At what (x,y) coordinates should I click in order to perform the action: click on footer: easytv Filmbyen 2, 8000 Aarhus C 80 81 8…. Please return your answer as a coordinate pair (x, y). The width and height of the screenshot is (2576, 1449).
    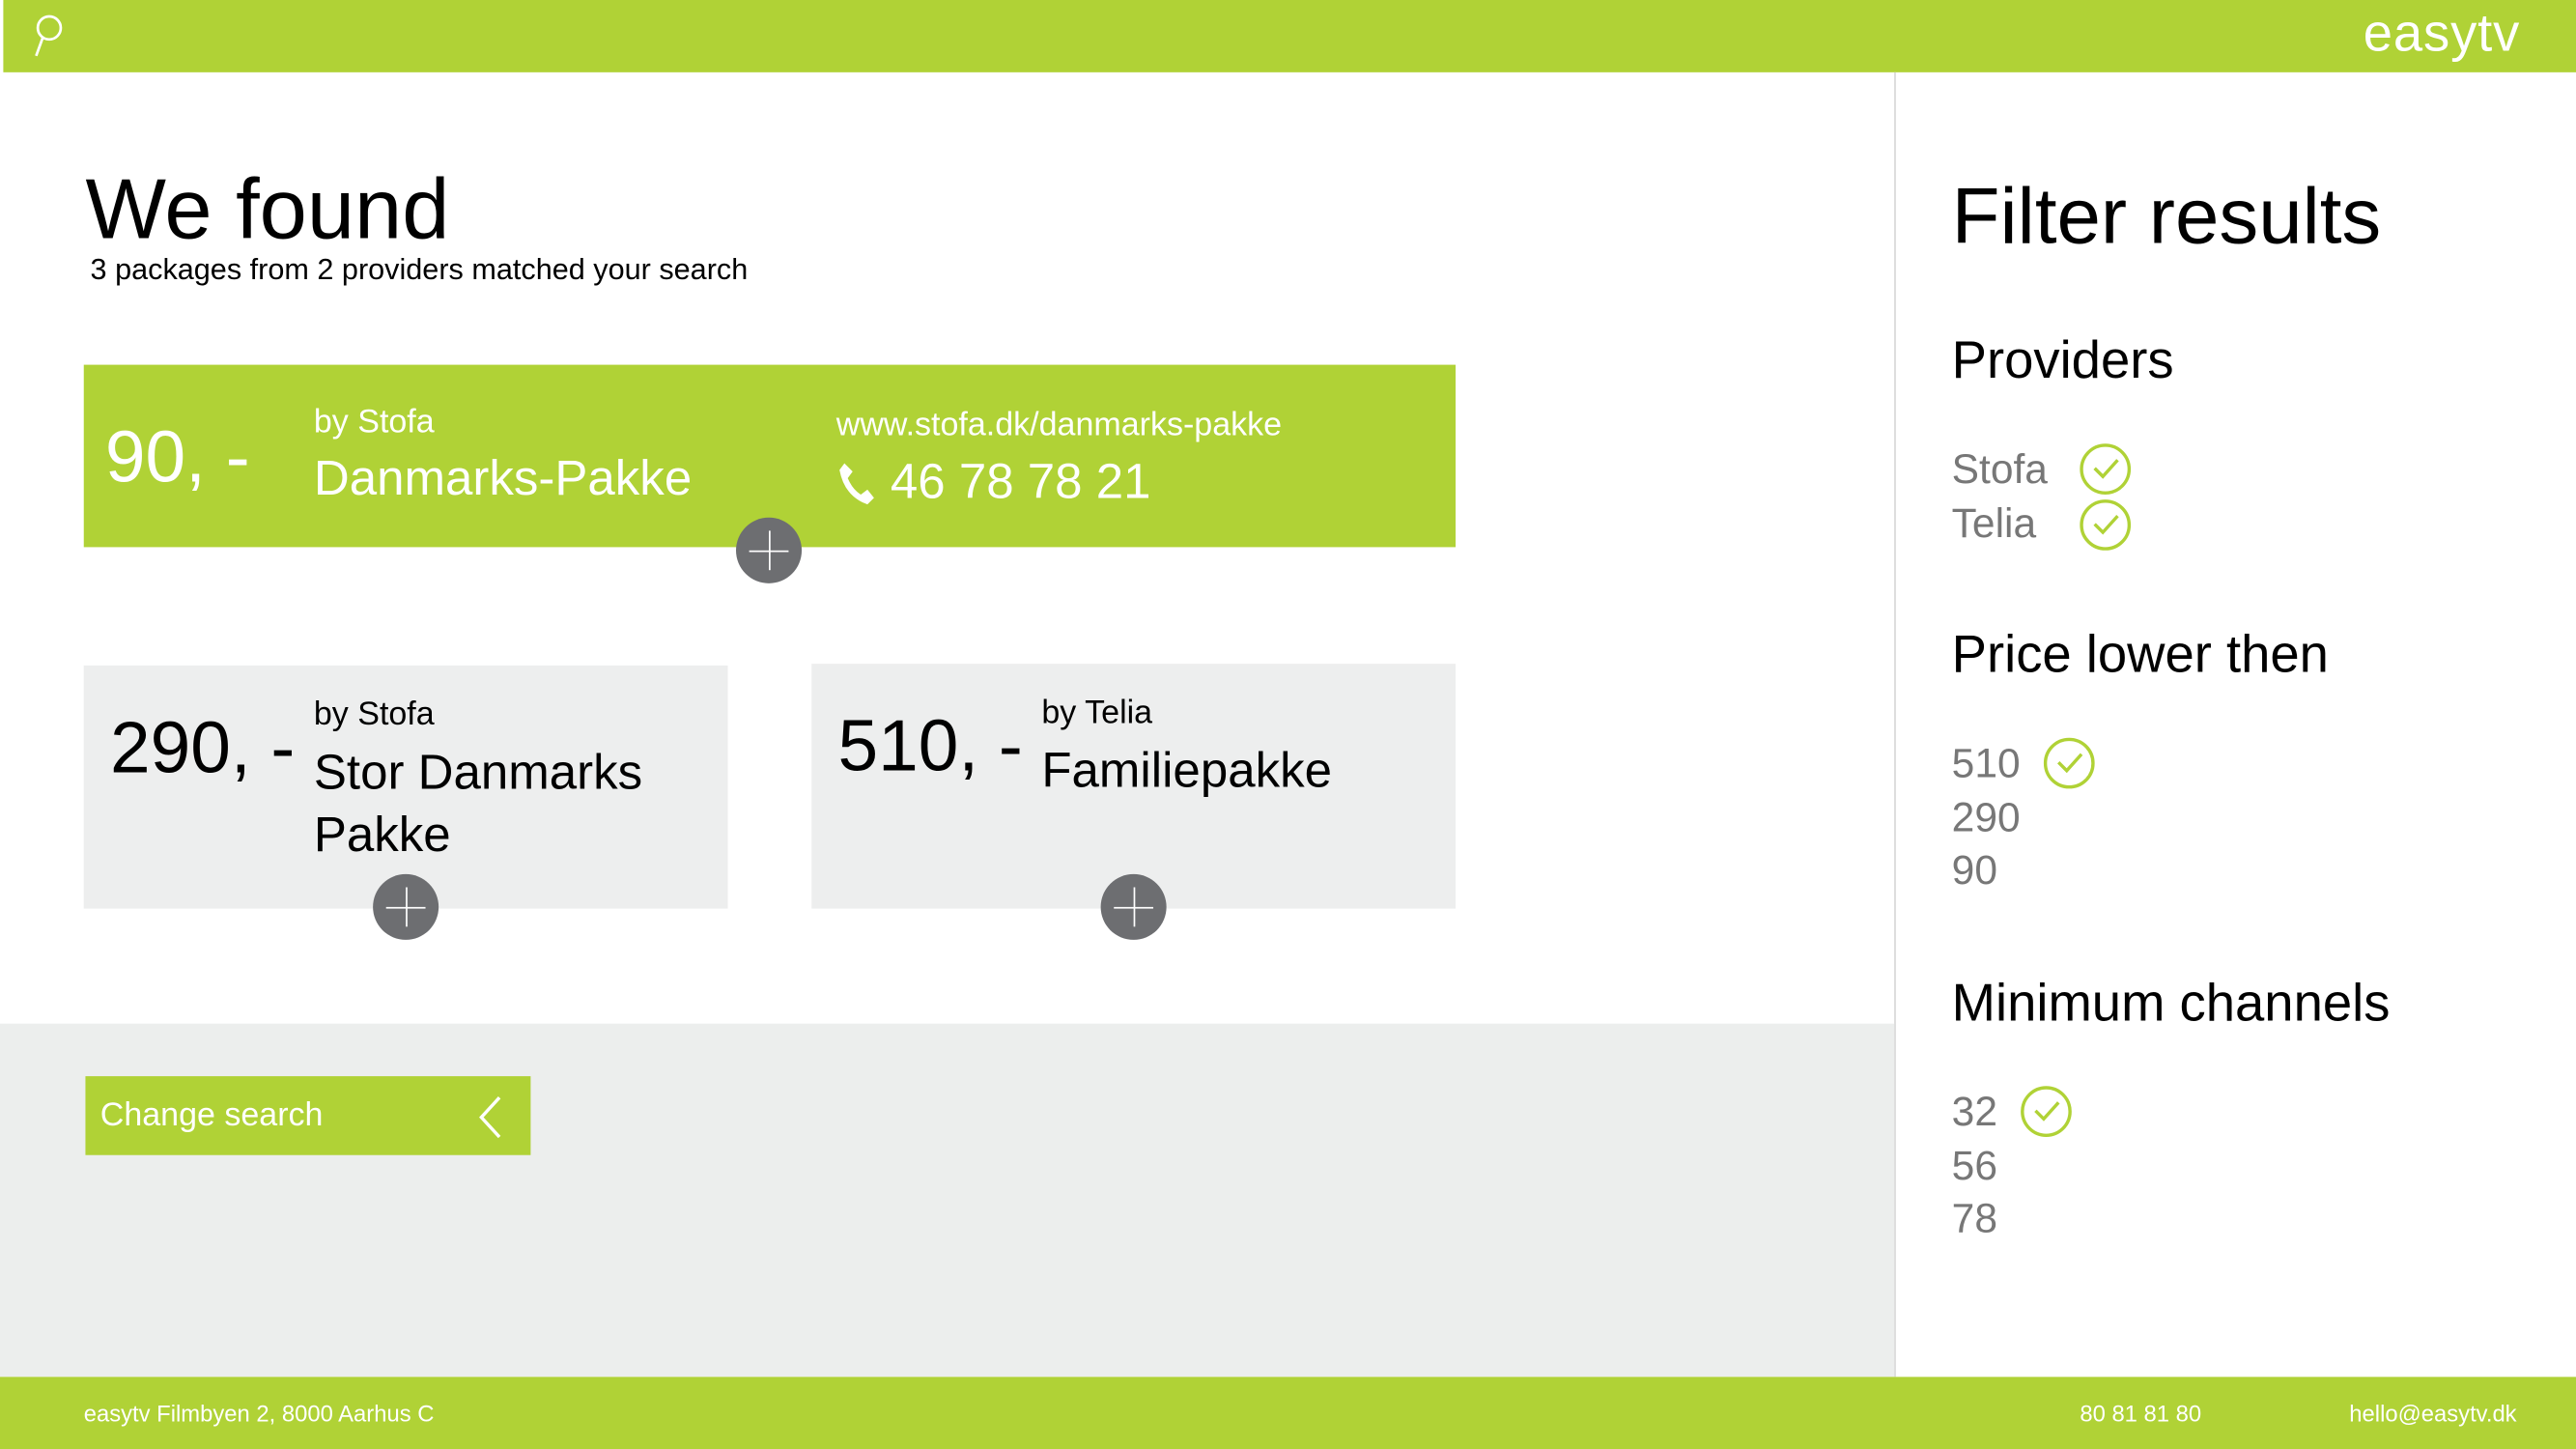
    Looking at the image, I should click on (1288, 1413).